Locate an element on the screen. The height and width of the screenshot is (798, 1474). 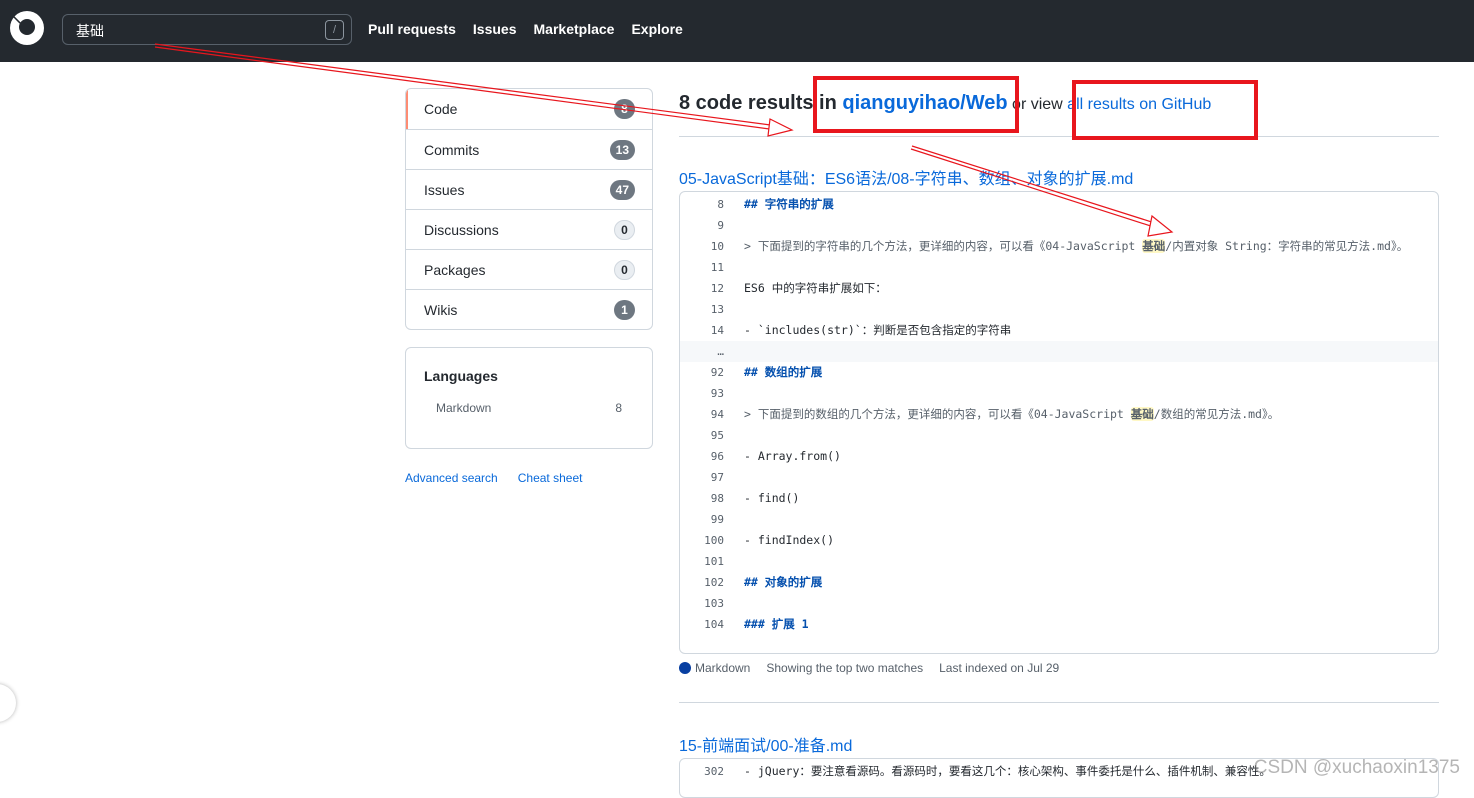
mouse-cursor-icon: ↖ is located at coordinates (16, 18).